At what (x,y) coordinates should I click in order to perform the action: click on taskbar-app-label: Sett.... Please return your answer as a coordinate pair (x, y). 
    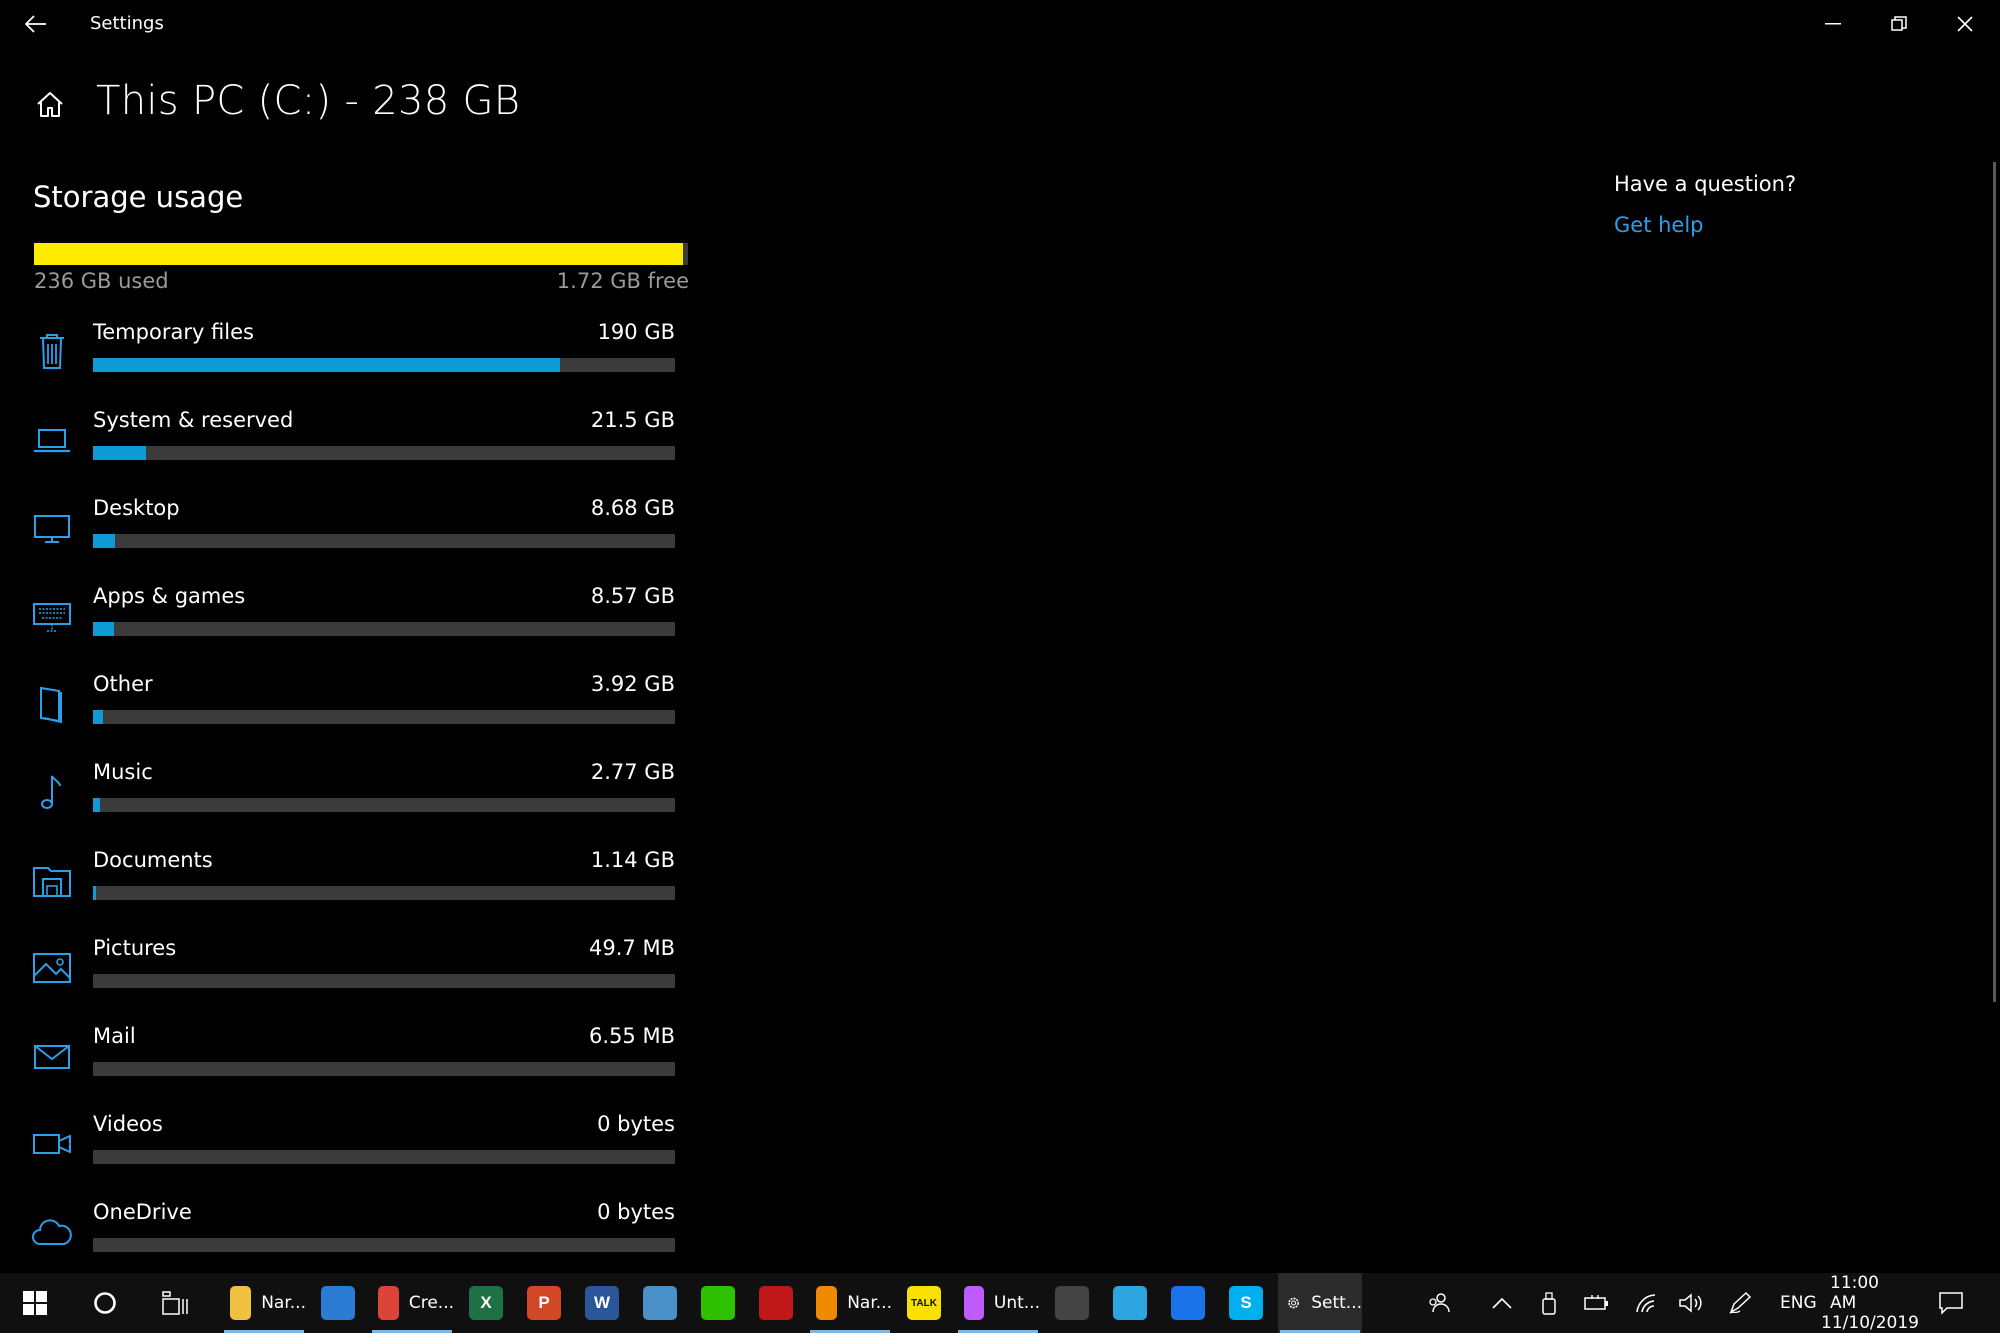
    Looking at the image, I should click on (1336, 1303).